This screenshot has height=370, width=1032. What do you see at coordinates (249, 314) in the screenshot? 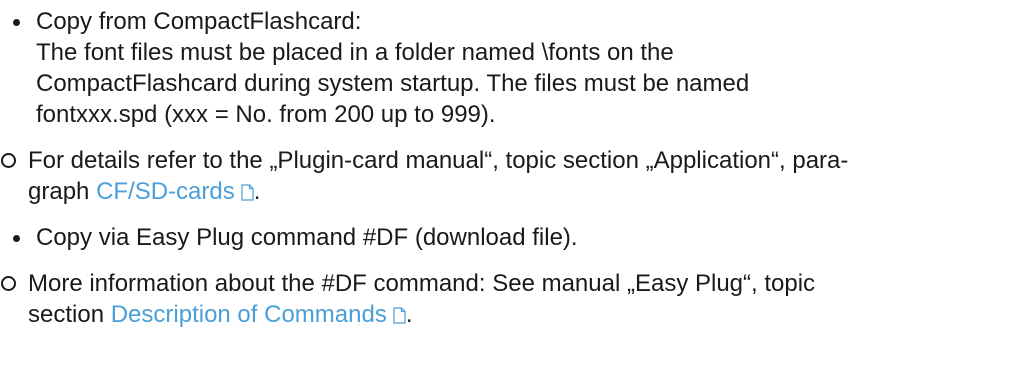
I see `link-label: Description of Commands` at bounding box center [249, 314].